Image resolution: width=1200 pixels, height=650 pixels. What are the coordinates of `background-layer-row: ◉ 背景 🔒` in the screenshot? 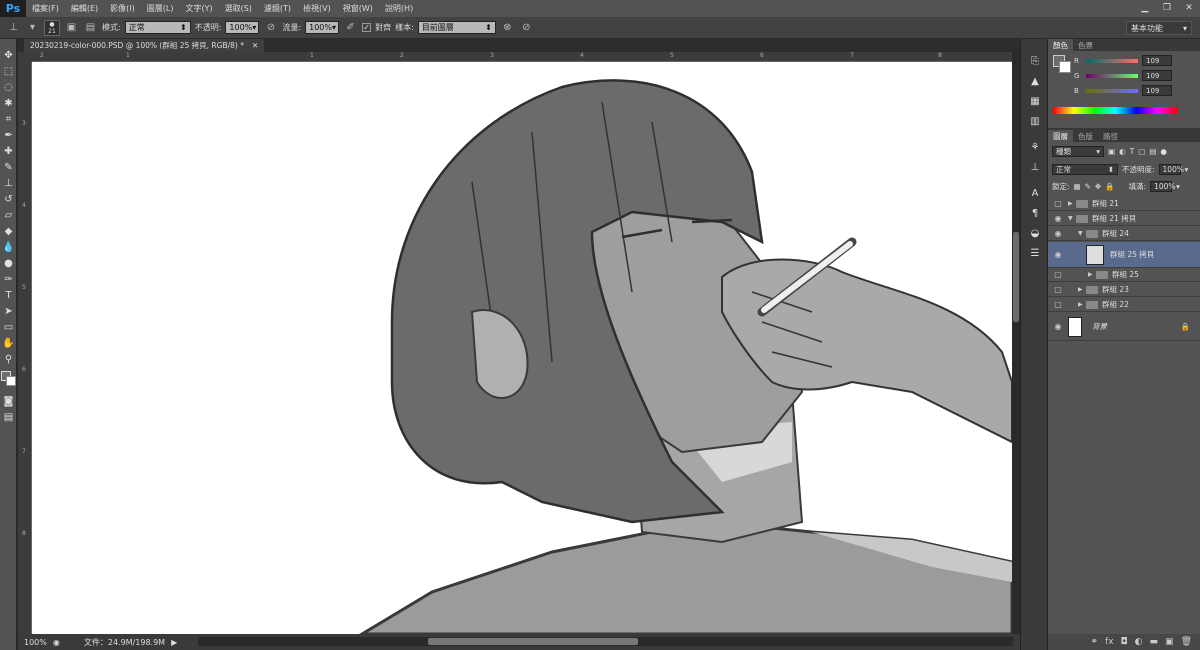 It's located at (1124, 327).